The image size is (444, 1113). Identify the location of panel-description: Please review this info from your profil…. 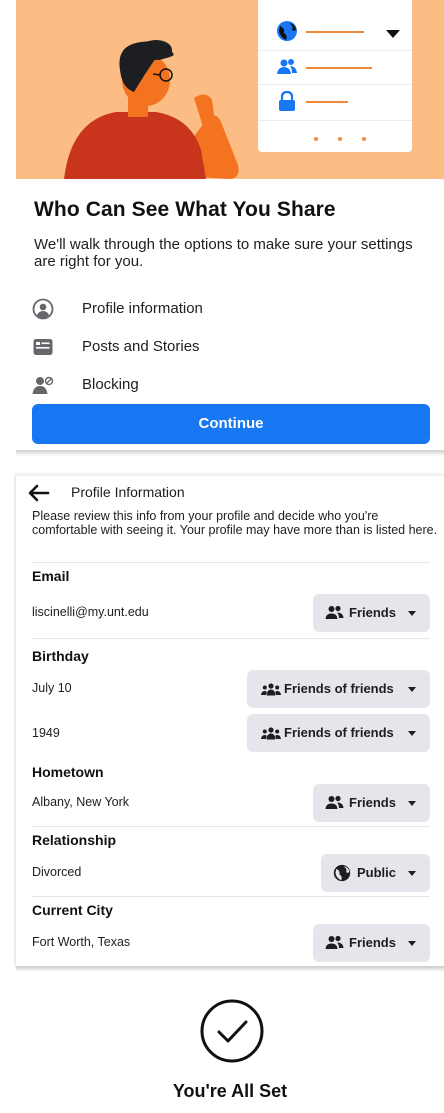
(235, 523).